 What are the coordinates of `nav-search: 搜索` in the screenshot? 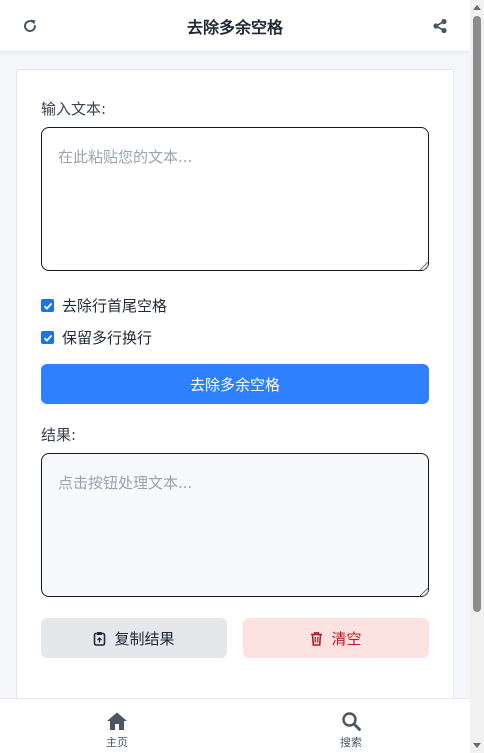 It's located at (351, 730).